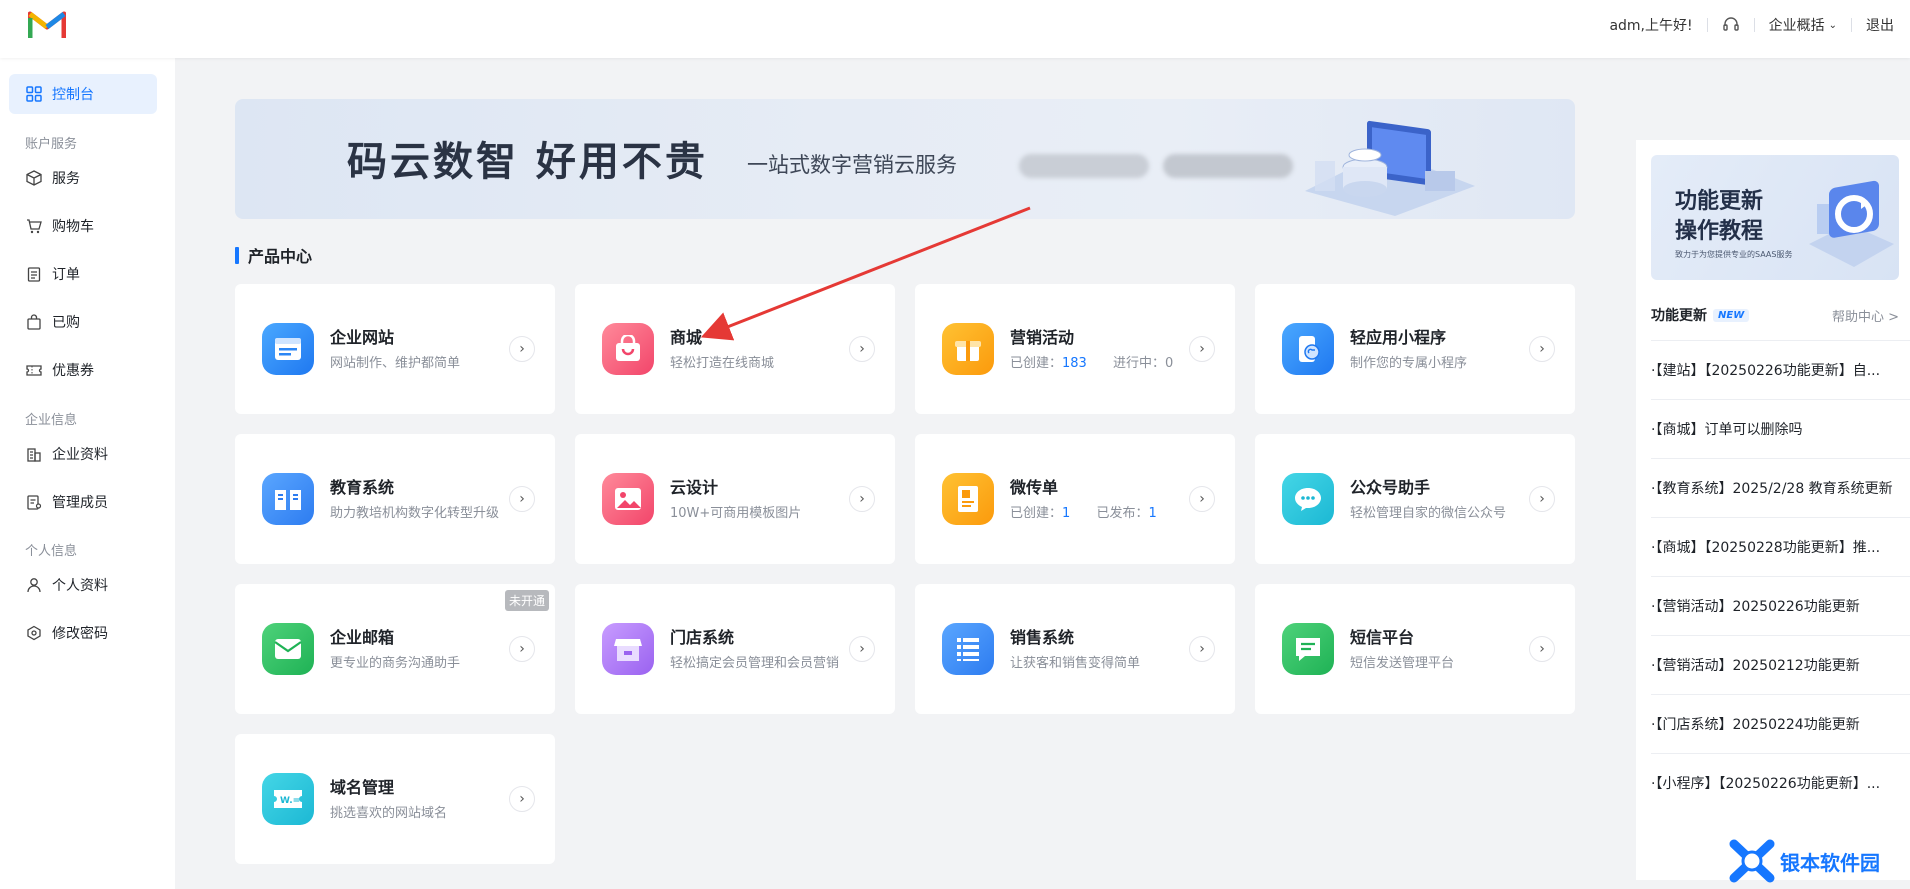 The width and height of the screenshot is (1910, 889). What do you see at coordinates (736, 513) in the screenshot?
I see `product-desc: 10W+可商用模板图片` at bounding box center [736, 513].